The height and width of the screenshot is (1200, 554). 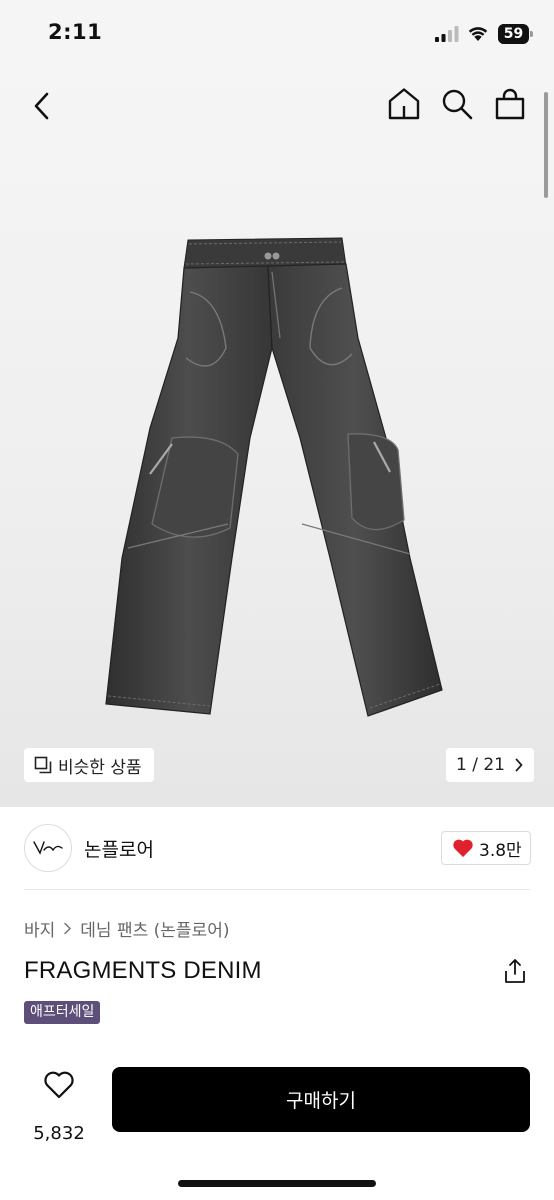 I want to click on home-icon, so click(x=404, y=104).